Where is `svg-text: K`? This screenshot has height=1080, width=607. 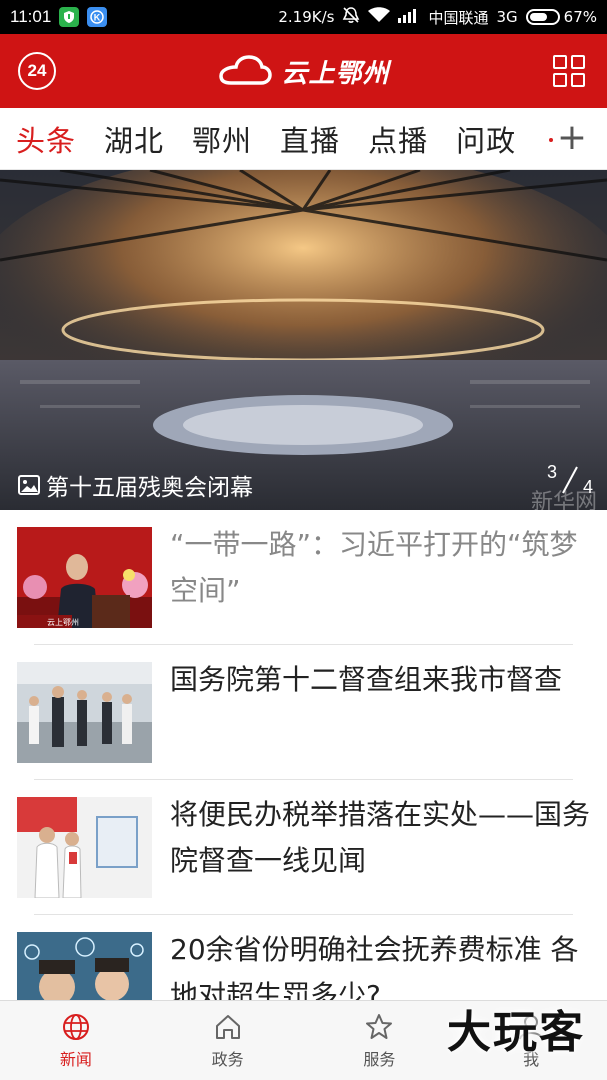
svg-text: K is located at coordinates (97, 18).